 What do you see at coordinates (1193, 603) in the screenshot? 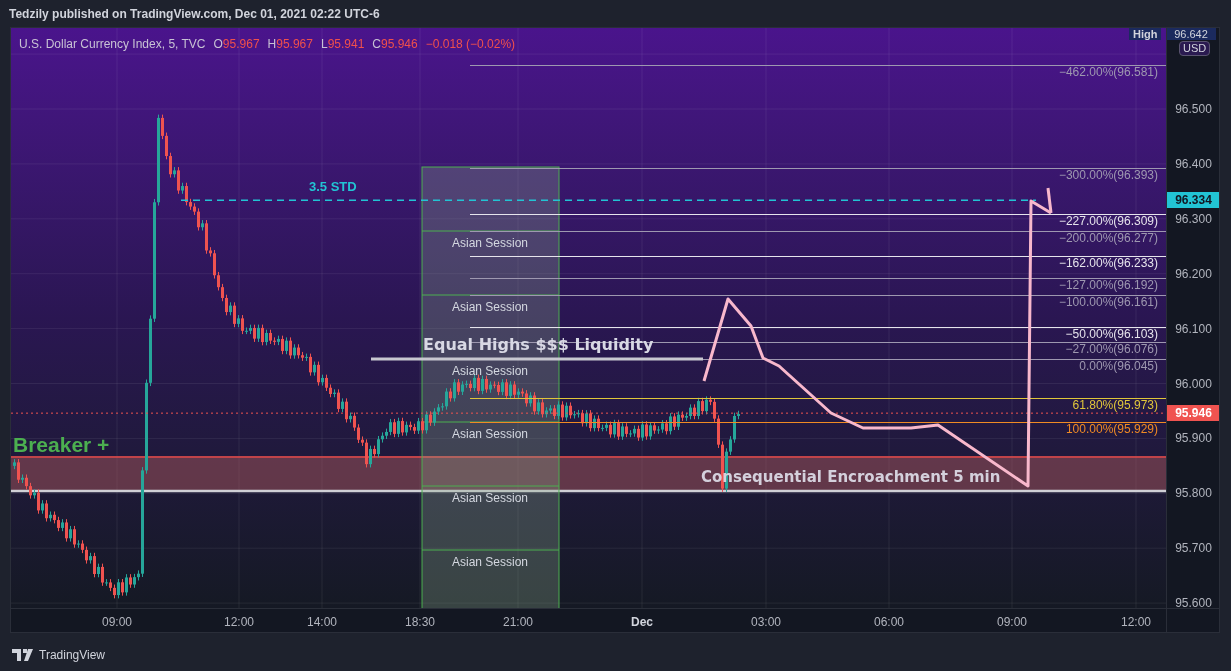
I see `price-label: 95.600` at bounding box center [1193, 603].